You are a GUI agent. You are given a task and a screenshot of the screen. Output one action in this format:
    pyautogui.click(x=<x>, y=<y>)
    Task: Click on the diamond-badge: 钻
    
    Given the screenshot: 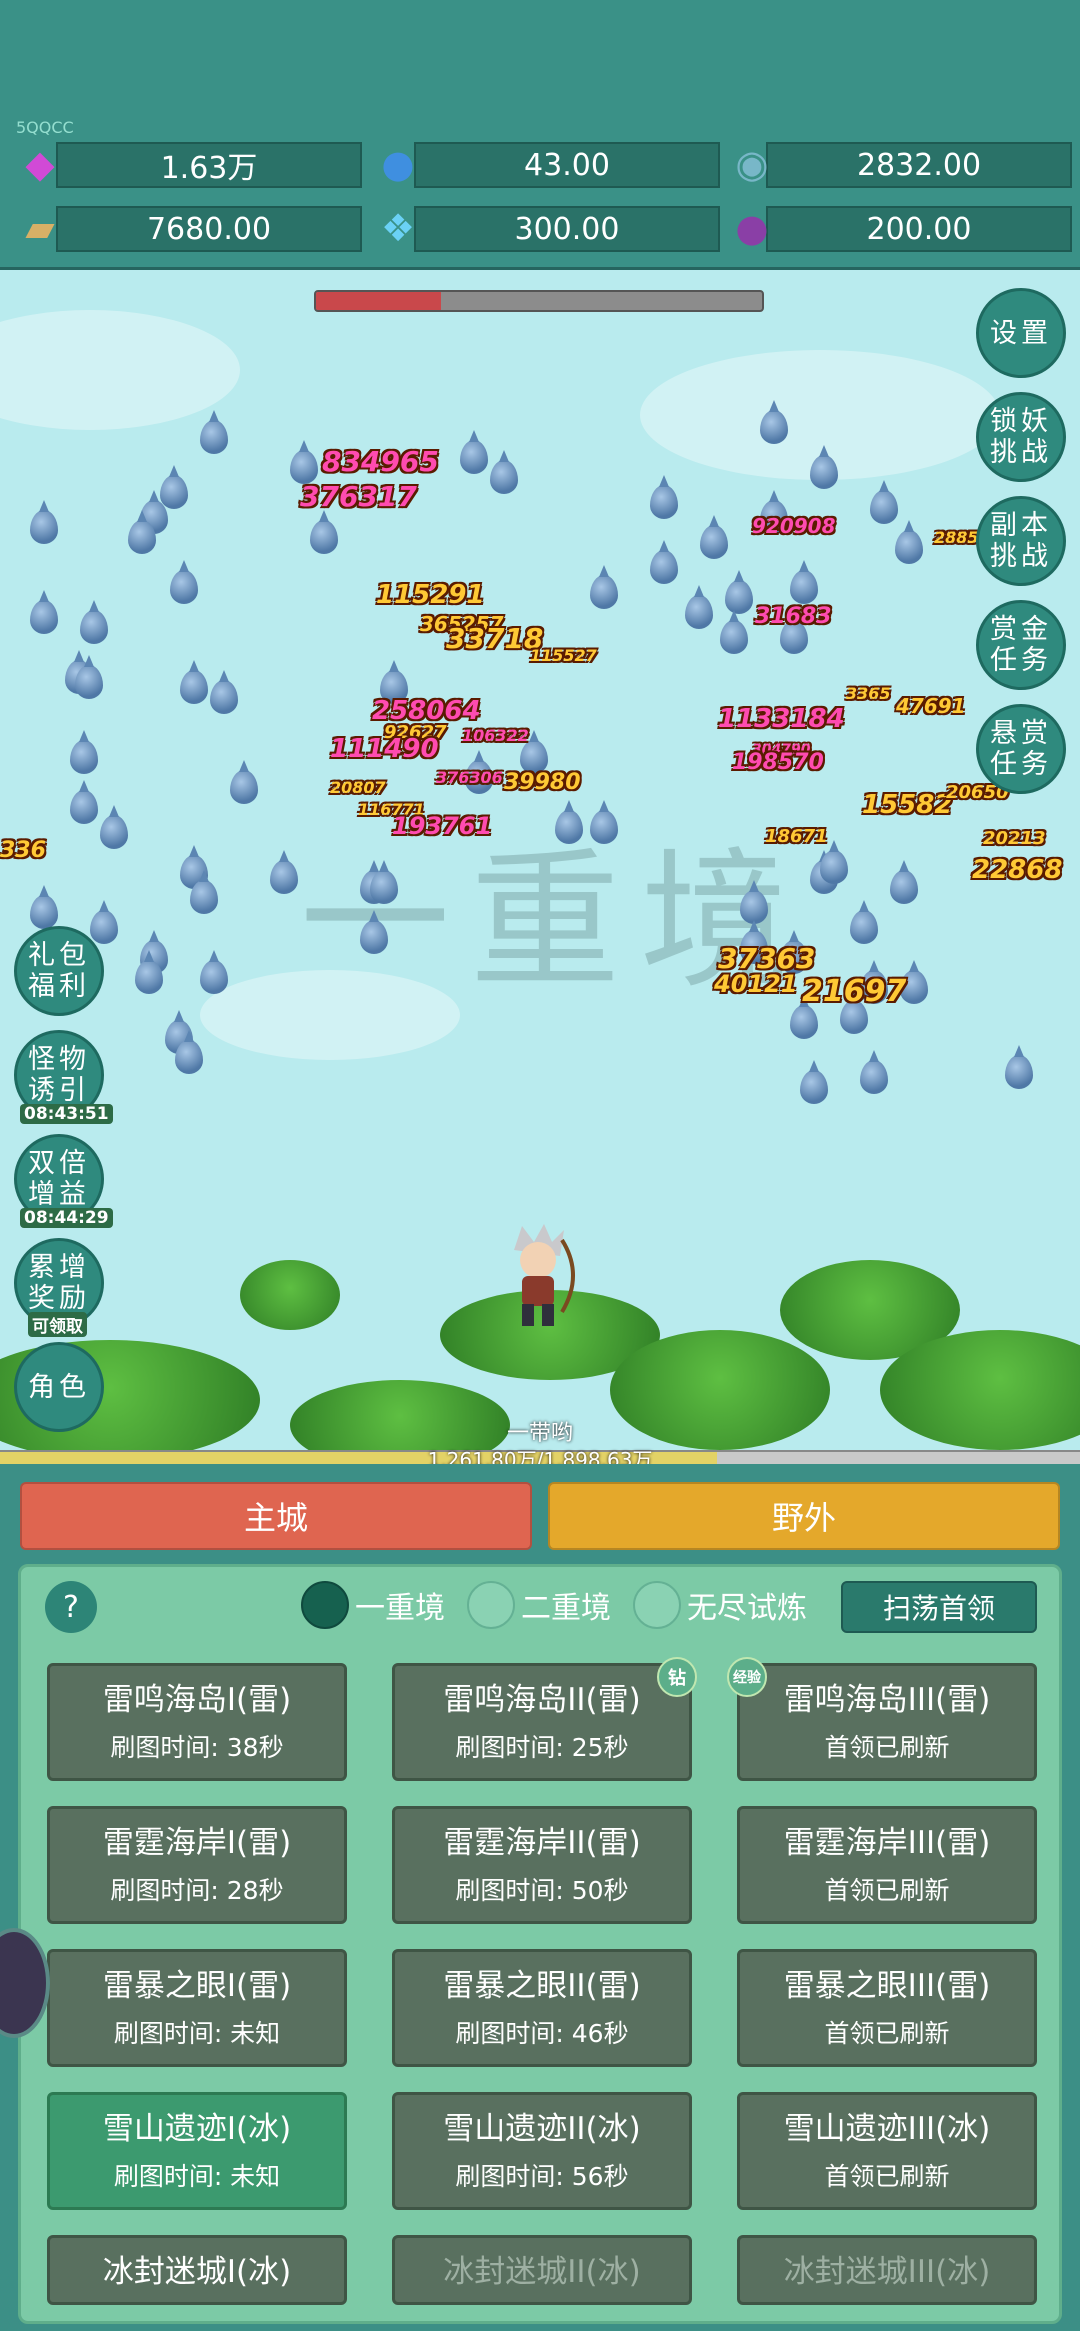 What is the action you would take?
    pyautogui.click(x=677, y=1677)
    